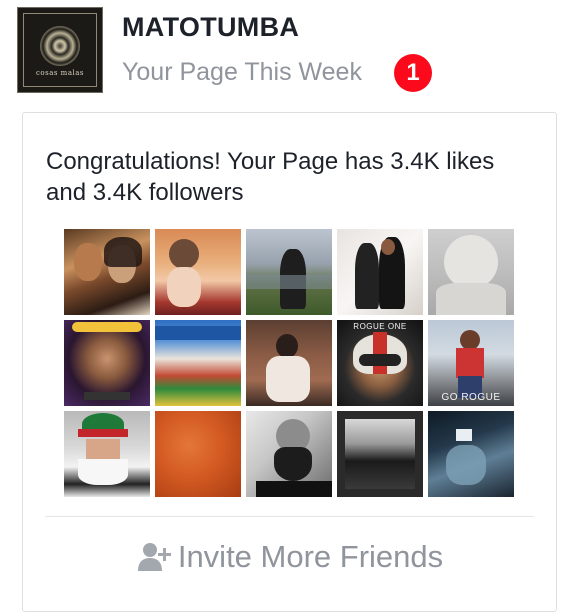 This screenshot has height=612, width=565. What do you see at coordinates (60, 73) in the screenshot?
I see `logo-text: cosas malas` at bounding box center [60, 73].